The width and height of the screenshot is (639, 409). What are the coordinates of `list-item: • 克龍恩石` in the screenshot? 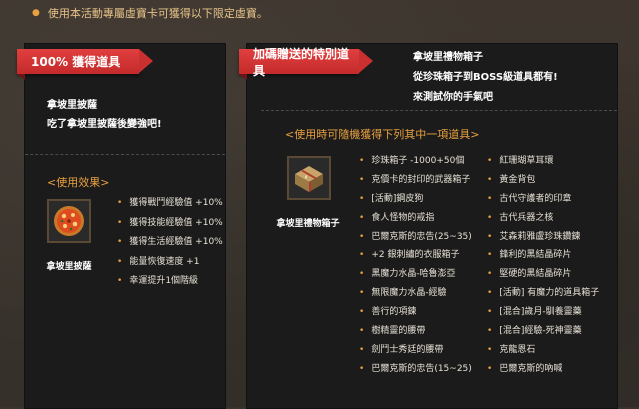 It's located at (511, 349).